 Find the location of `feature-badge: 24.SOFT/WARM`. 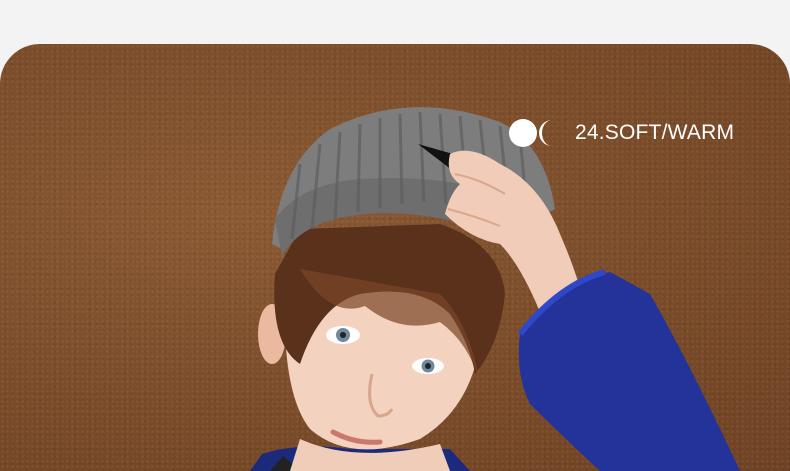

feature-badge: 24.SOFT/WARM is located at coordinates (621, 133).